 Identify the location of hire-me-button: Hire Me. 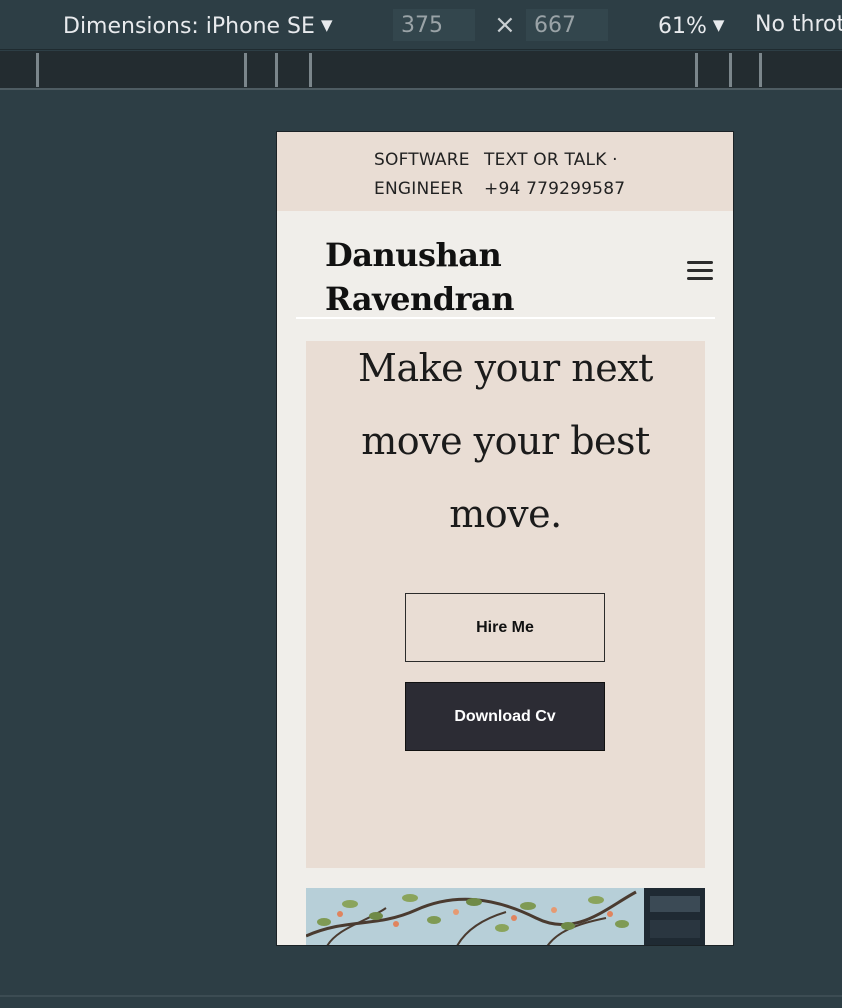
(505, 627).